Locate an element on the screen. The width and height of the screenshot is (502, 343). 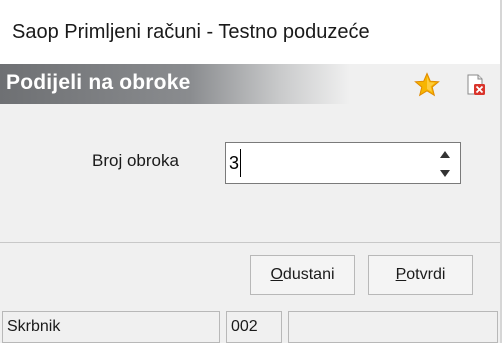
cancel-button: Odustani is located at coordinates (302, 275).